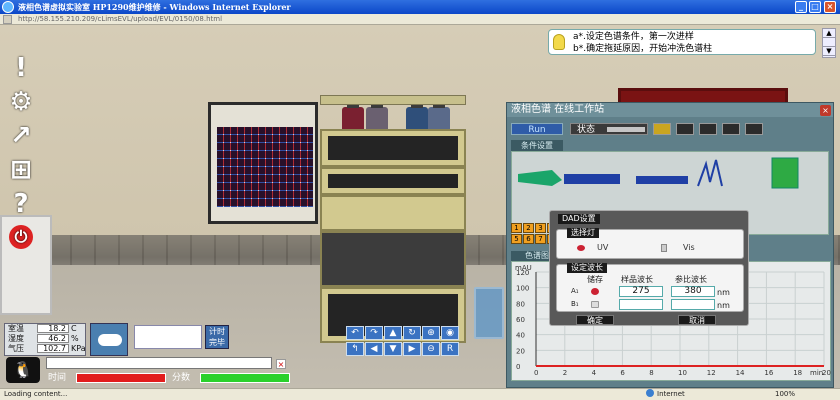  What do you see at coordinates (664, 248) in the screenshot?
I see `vis-checkbox` at bounding box center [664, 248].